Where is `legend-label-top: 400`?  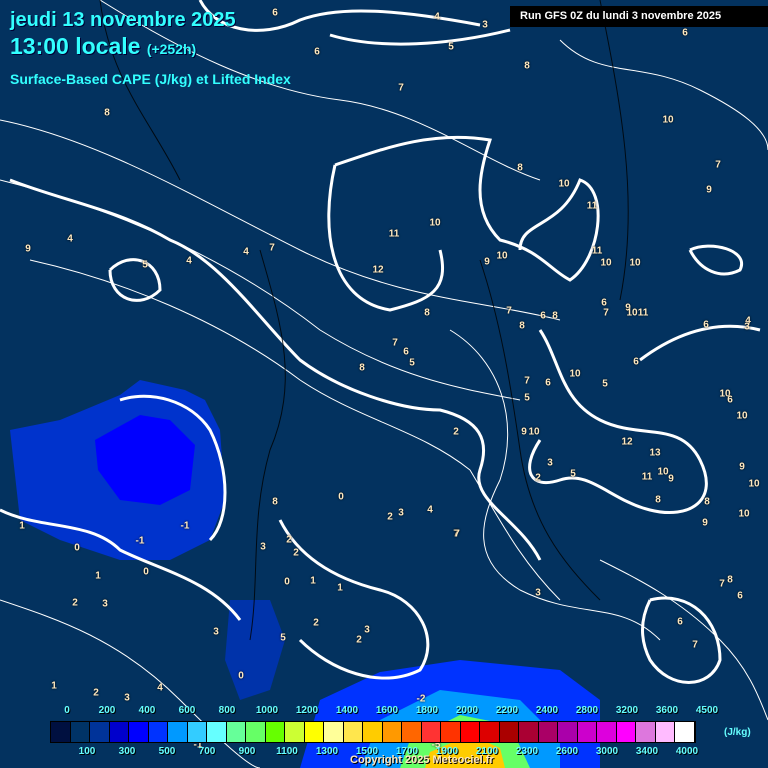 legend-label-top: 400 is located at coordinates (147, 710).